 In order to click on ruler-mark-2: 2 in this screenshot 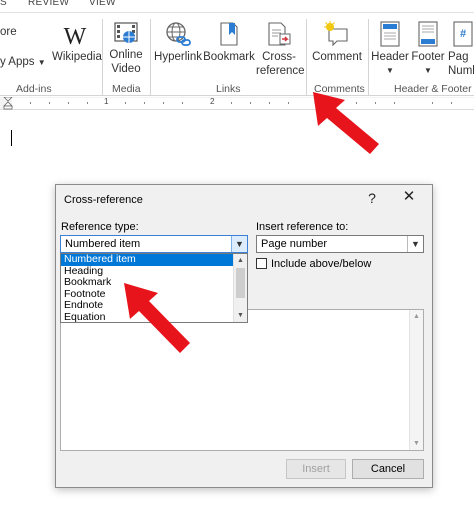, I will do `click(212, 101)`.